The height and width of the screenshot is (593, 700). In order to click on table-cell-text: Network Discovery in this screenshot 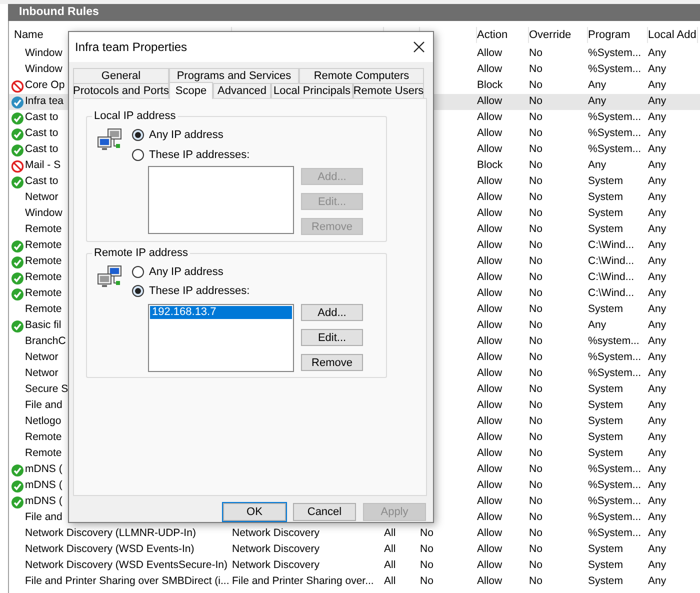, I will do `click(276, 550)`.